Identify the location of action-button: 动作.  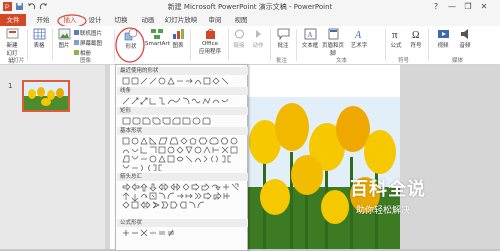
(258, 38).